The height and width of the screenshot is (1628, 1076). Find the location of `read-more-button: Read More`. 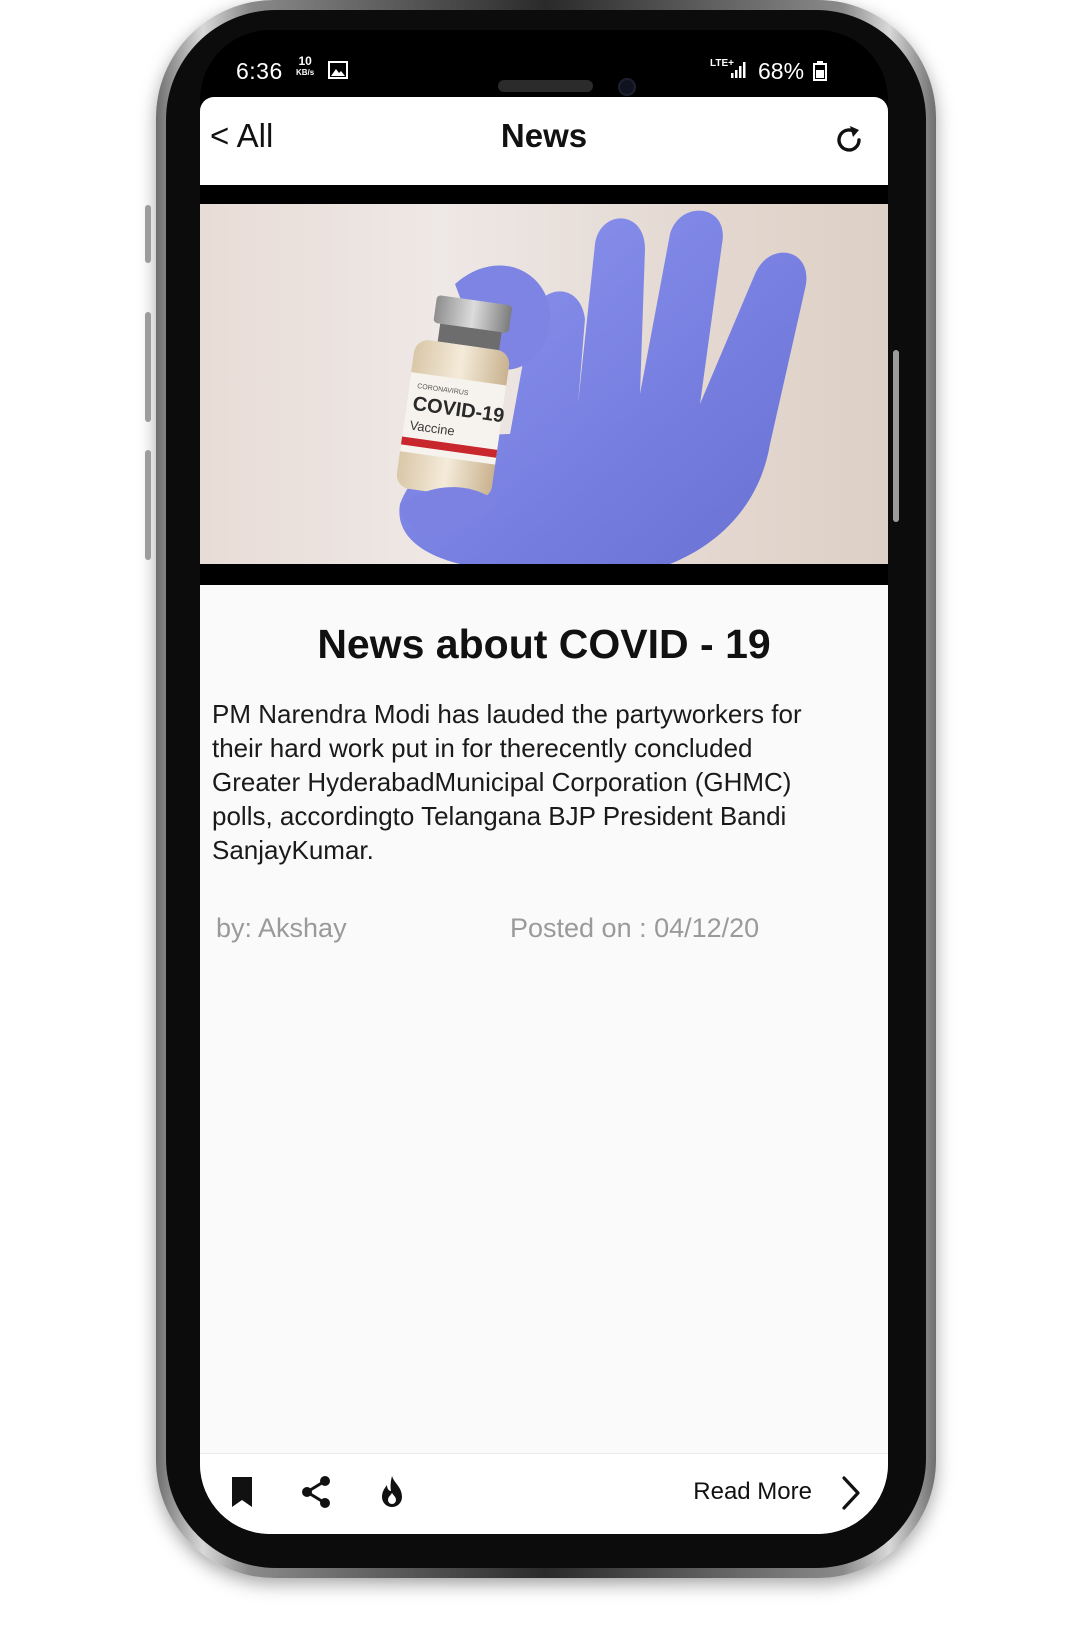

read-more-button: Read More is located at coordinates (752, 1492).